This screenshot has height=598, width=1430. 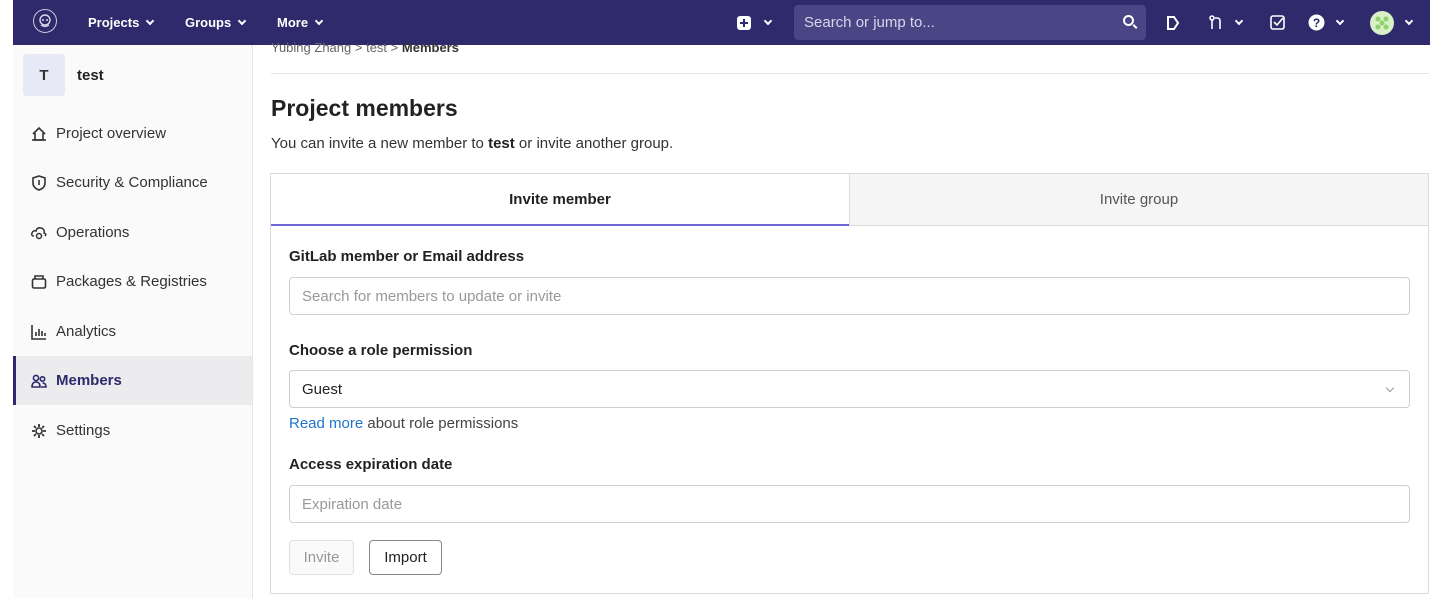 I want to click on avatar, so click(x=1382, y=22).